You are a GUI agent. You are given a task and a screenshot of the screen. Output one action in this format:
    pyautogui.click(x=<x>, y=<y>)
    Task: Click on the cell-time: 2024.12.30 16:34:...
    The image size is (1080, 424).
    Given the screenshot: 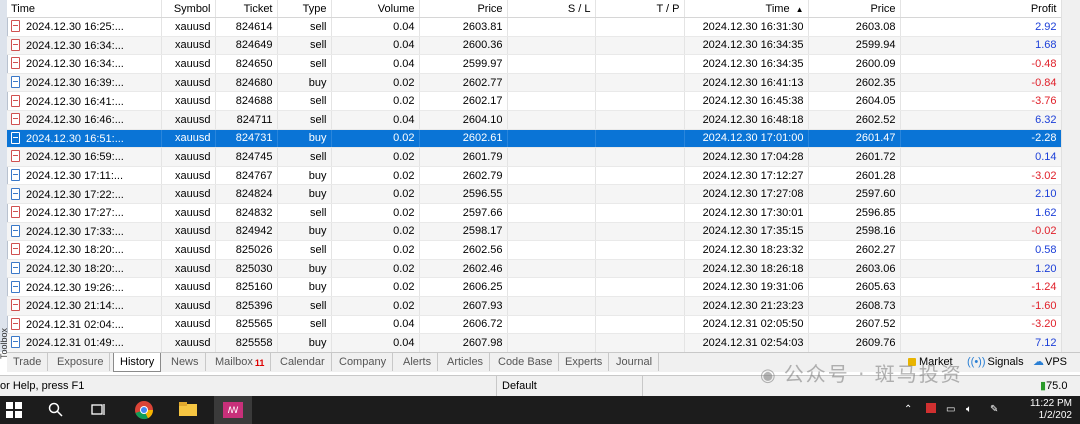 What is the action you would take?
    pyautogui.click(x=84, y=64)
    